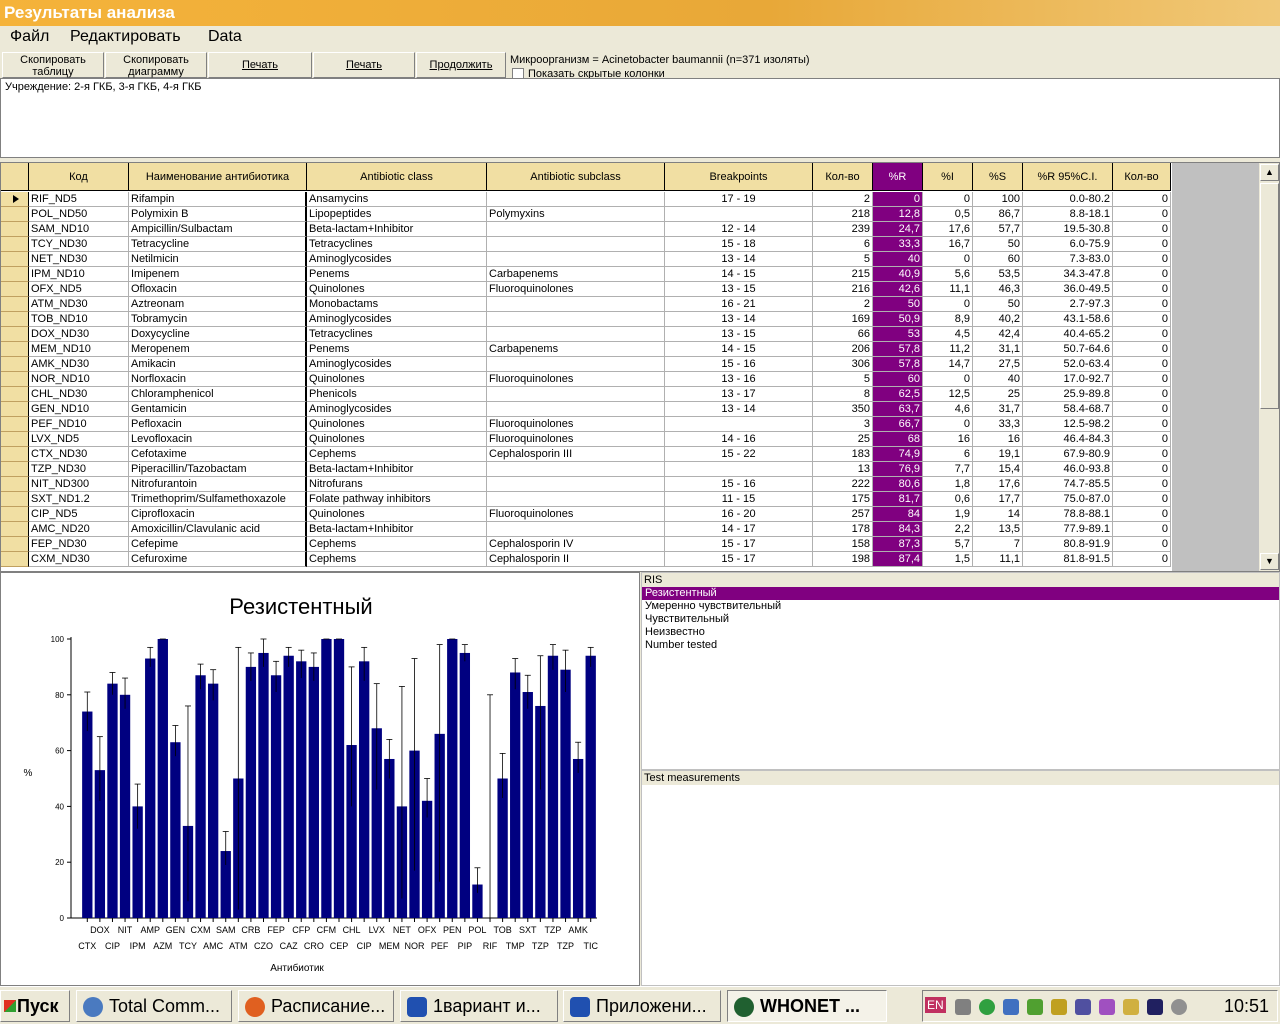  What do you see at coordinates (998, 199) in the screenshot?
I see `table-cell: 100` at bounding box center [998, 199].